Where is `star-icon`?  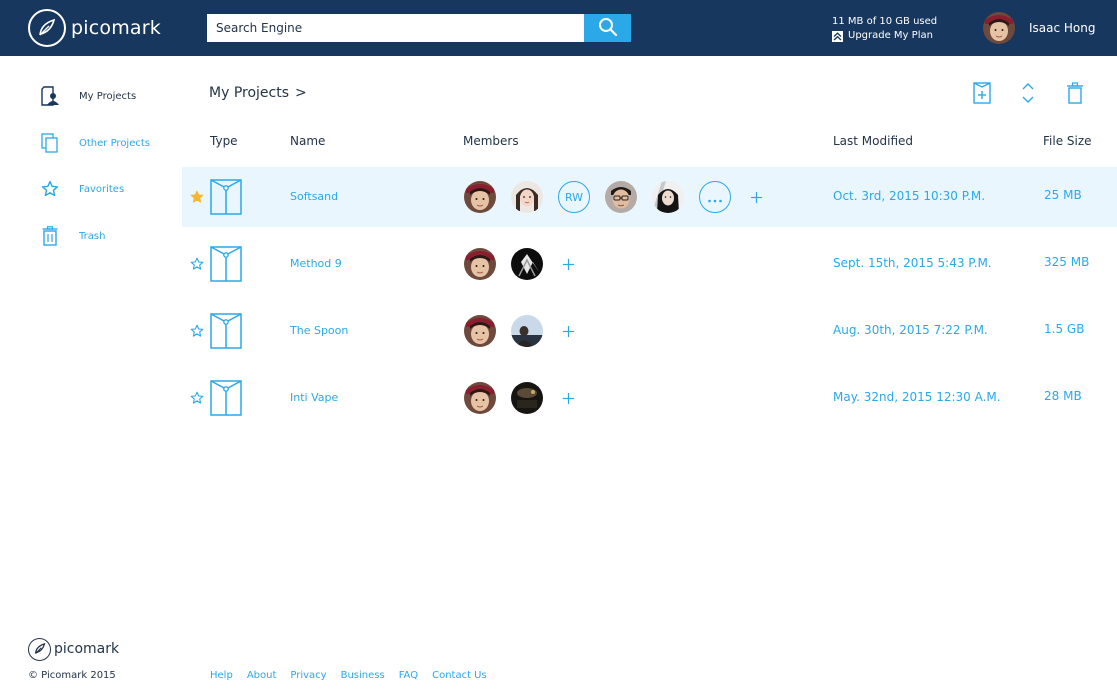 star-icon is located at coordinates (50, 189).